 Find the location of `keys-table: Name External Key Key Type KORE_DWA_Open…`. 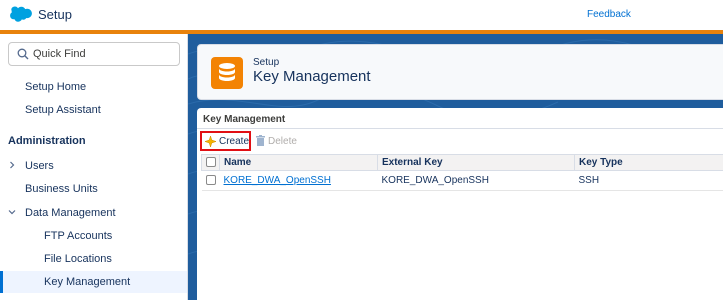

keys-table: Name External Key Key Type KORE_DWA_Open… is located at coordinates (462, 172).